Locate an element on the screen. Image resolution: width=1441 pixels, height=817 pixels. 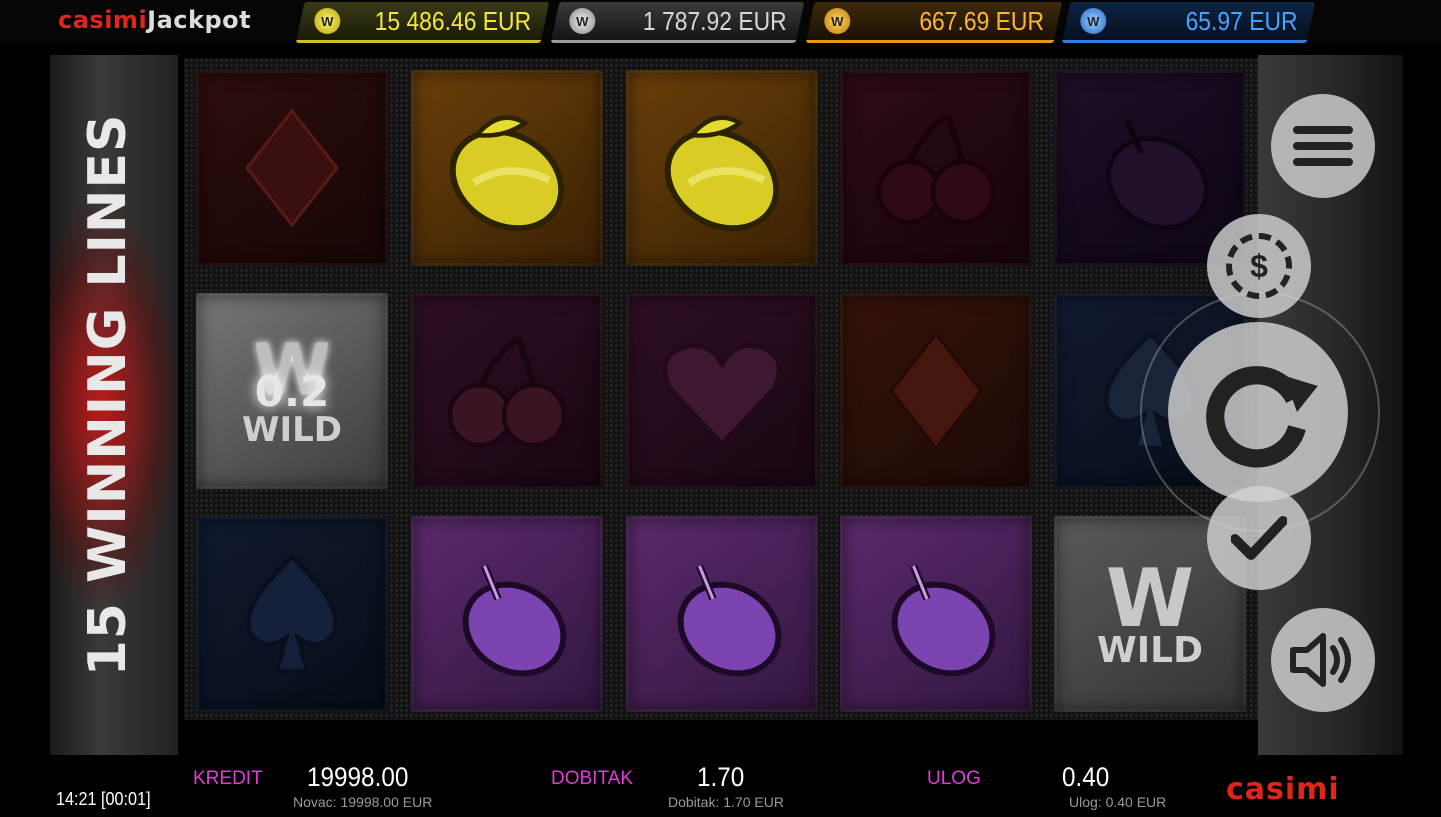
jackpot-blue: W 65.97 EUR is located at coordinates (1188, 22).